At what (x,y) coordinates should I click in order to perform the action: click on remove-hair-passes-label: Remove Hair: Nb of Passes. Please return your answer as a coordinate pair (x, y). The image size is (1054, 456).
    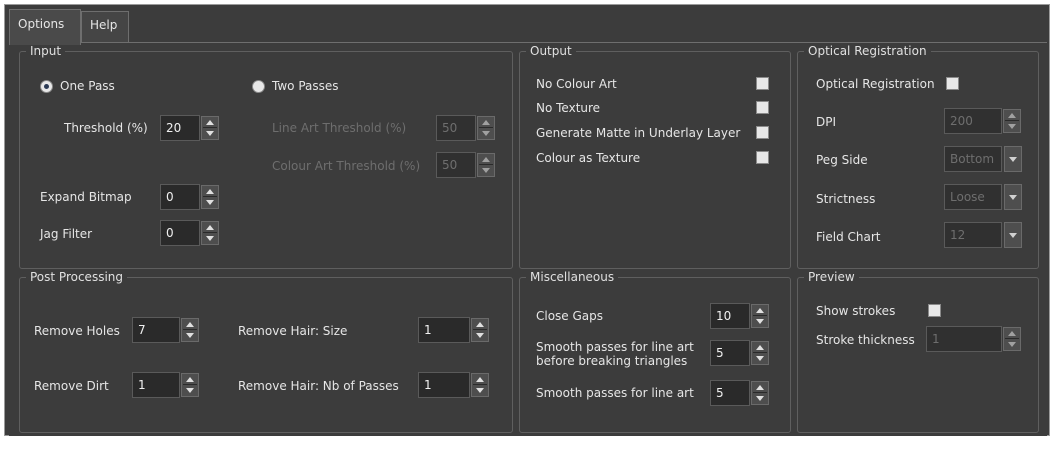
    Looking at the image, I should click on (318, 386).